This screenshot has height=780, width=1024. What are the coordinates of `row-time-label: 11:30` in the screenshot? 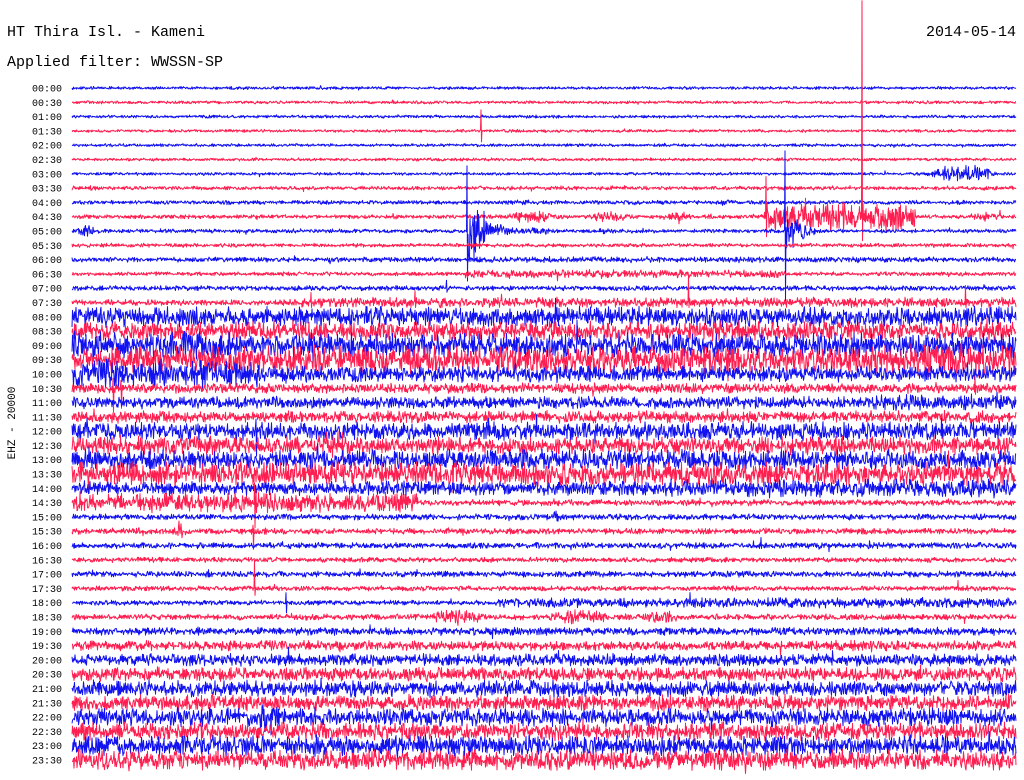 It's located at (47, 418).